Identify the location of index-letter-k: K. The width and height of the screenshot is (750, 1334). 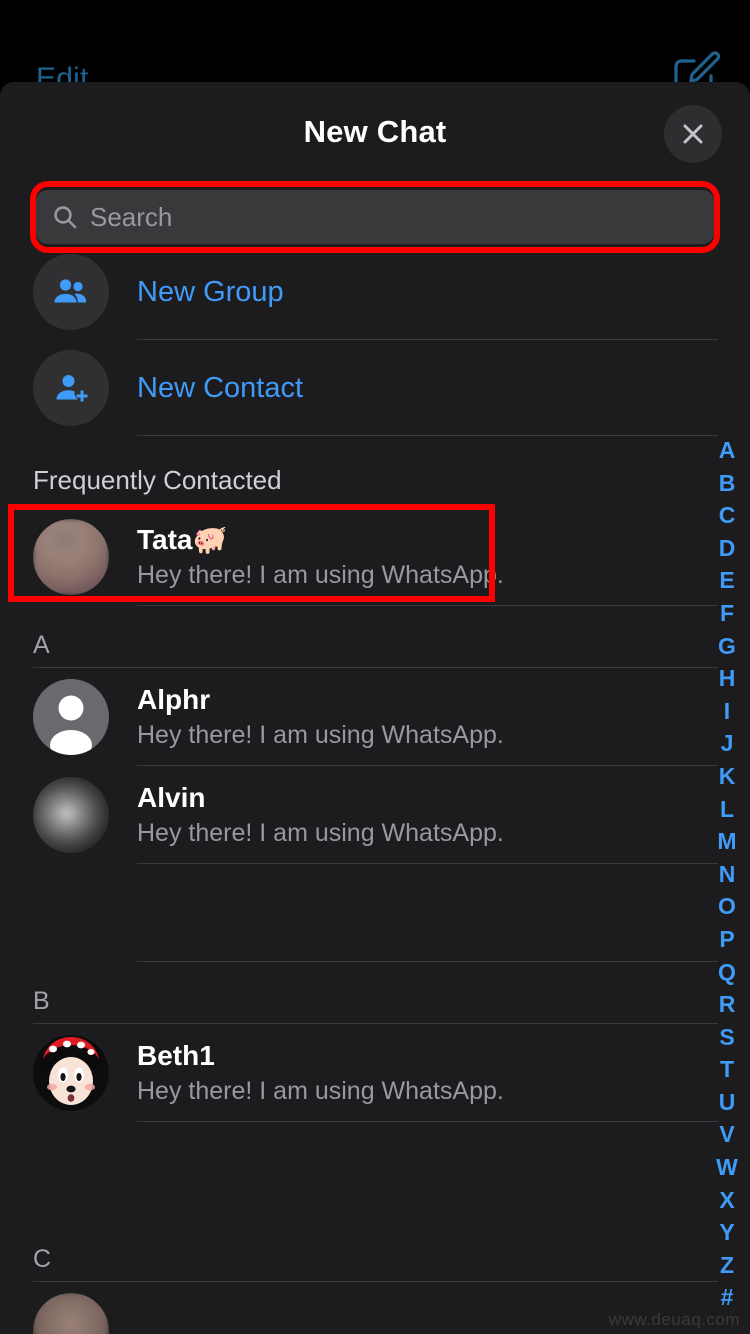
(727, 776).